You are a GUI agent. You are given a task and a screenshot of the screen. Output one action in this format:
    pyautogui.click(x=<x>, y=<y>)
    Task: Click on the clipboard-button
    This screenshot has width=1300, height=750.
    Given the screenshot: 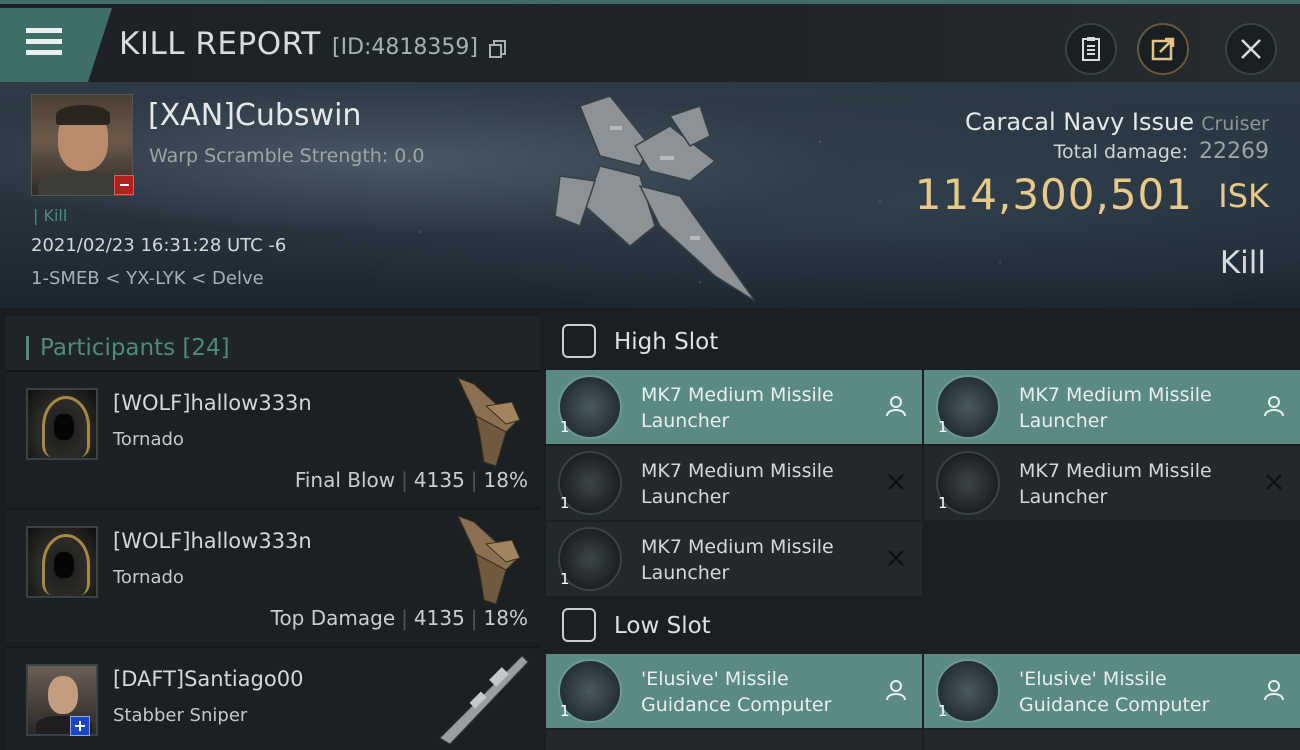 What is the action you would take?
    pyautogui.click(x=1091, y=49)
    